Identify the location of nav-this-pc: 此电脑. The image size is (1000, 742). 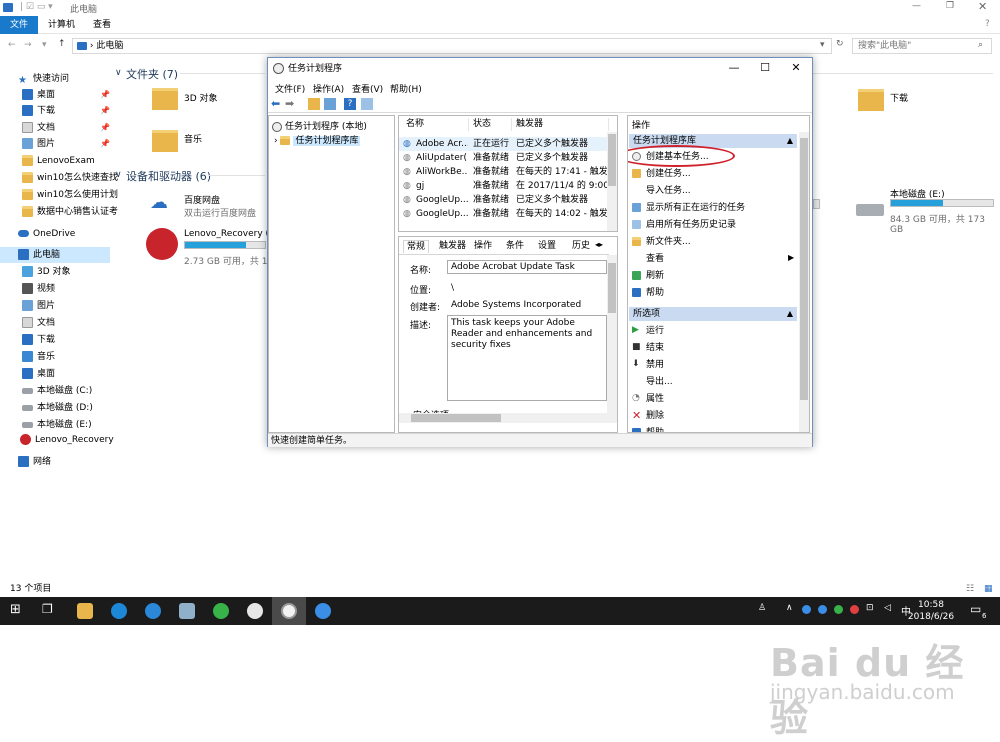
(39, 255).